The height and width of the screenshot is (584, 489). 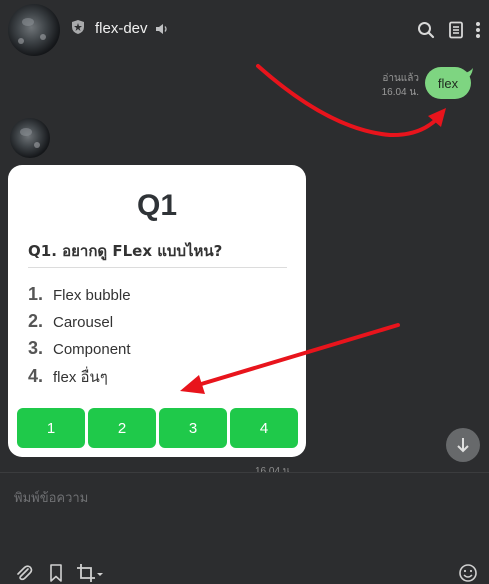 What do you see at coordinates (244, 30) in the screenshot?
I see `chat-header: flex-dev` at bounding box center [244, 30].